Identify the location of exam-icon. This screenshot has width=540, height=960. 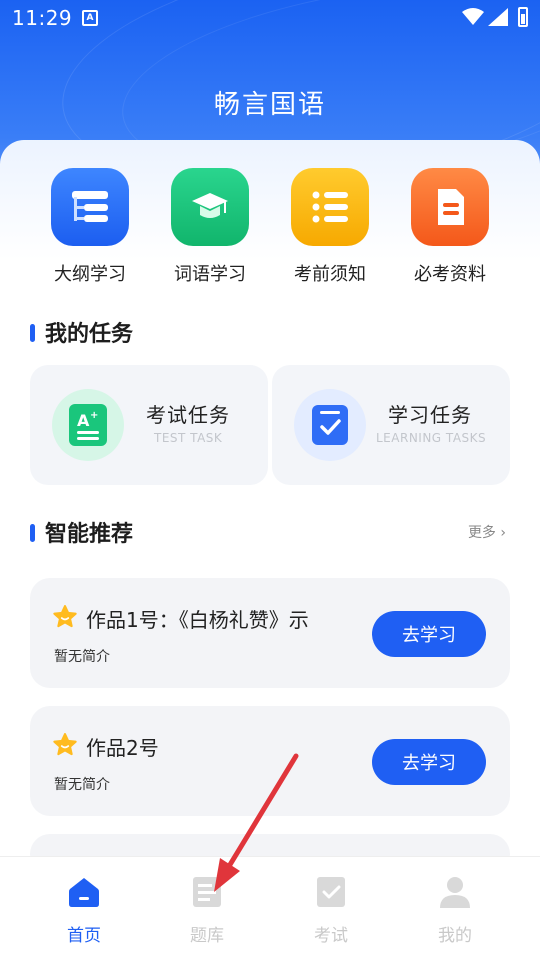
(331, 892).